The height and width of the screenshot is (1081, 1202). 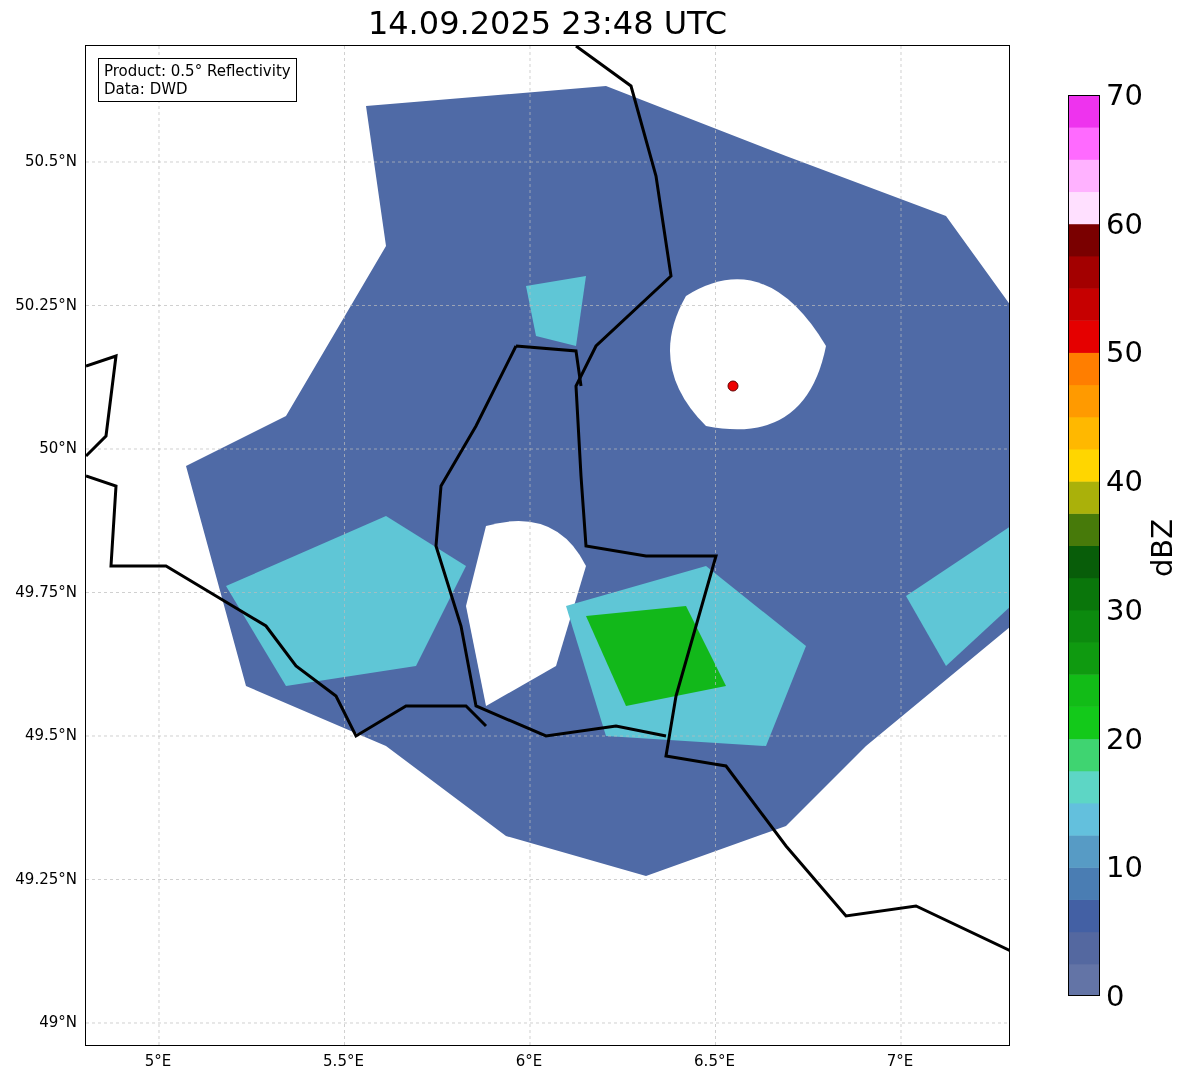 I want to click on colorbar-tick-label: 70, so click(x=1124, y=95).